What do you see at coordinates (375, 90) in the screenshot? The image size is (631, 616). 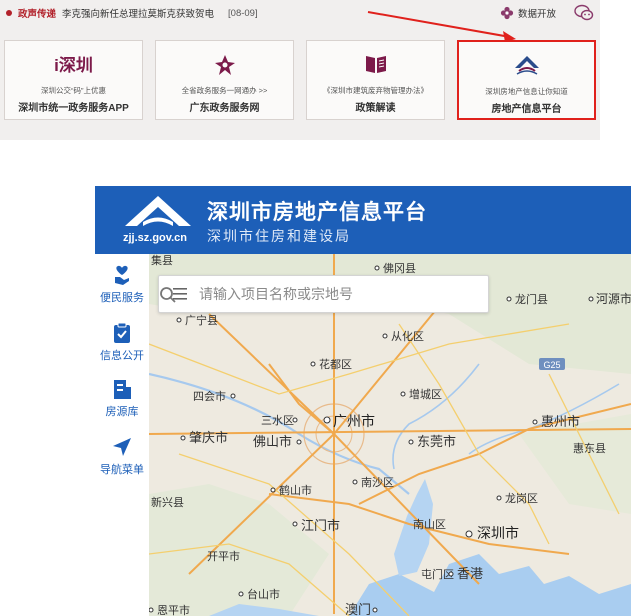 I see `card-sub: 《深圳市建筑废弃物管理办法》` at bounding box center [375, 90].